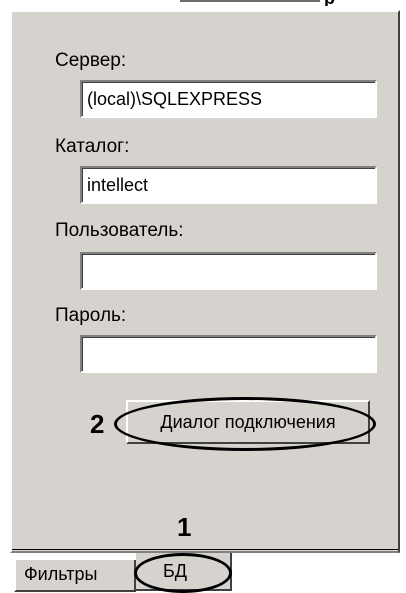  What do you see at coordinates (75, 576) in the screenshot?
I see `tab-filters: Фильтры` at bounding box center [75, 576].